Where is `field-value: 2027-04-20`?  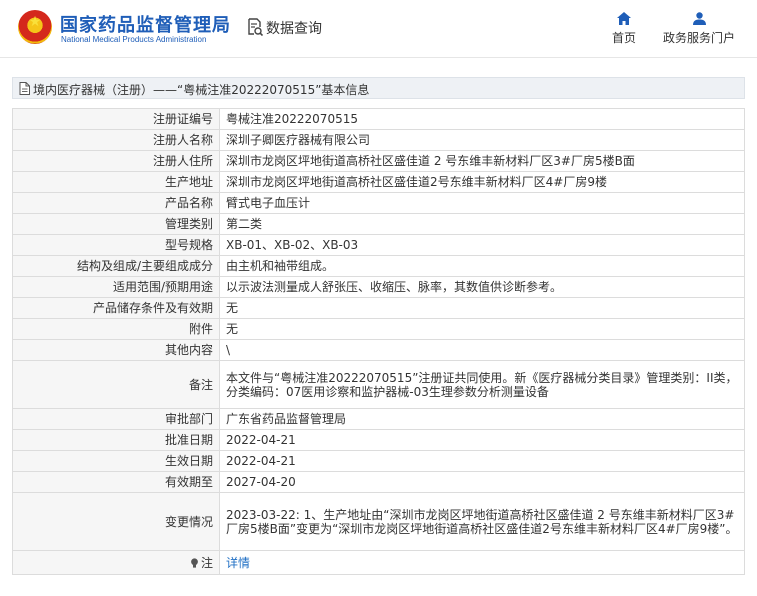
field-value: 2027-04-20 is located at coordinates (482, 482).